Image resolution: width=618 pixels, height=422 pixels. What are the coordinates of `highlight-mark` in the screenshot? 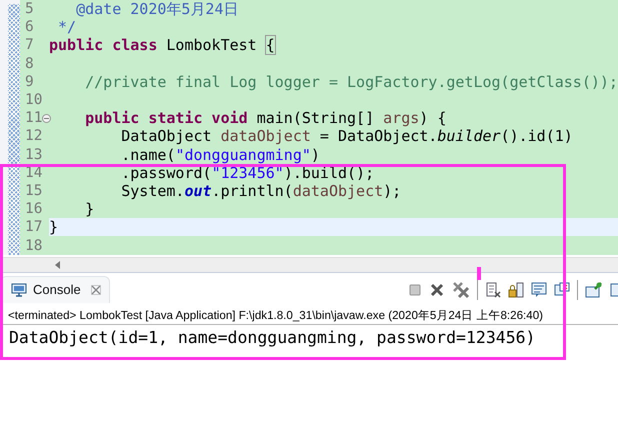 It's located at (479, 273).